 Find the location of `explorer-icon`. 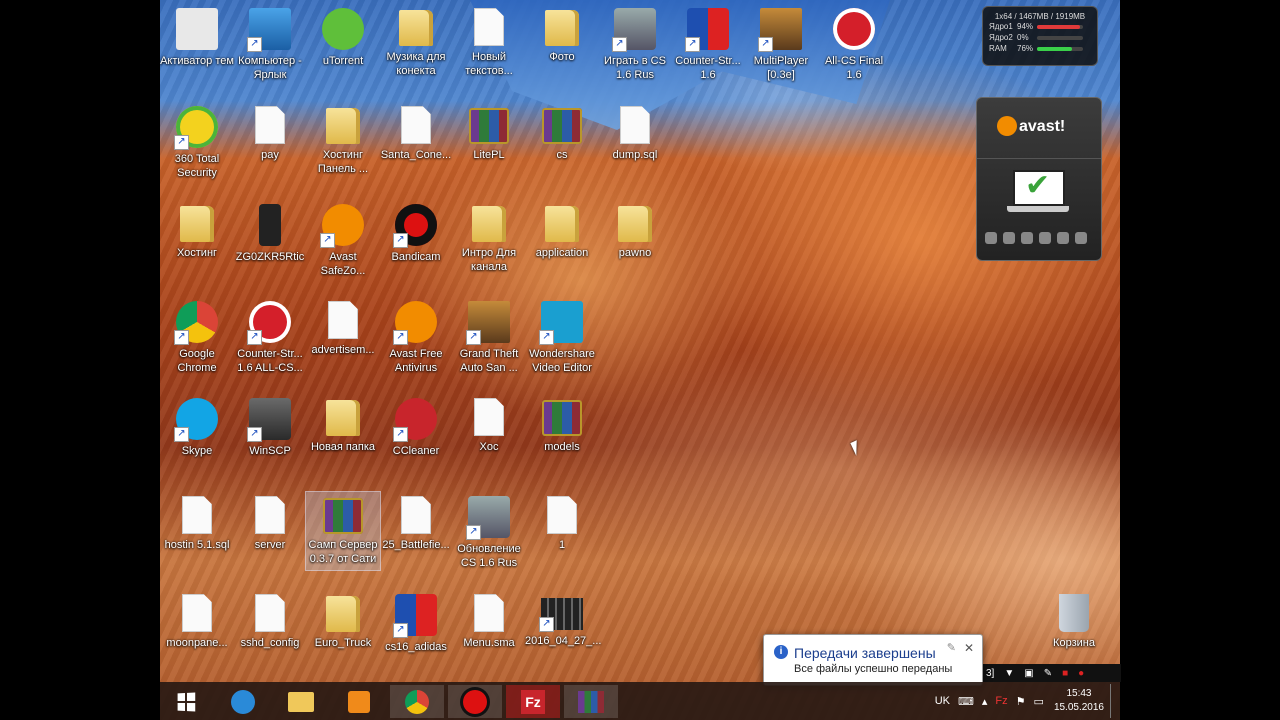

explorer-icon is located at coordinates (301, 701).